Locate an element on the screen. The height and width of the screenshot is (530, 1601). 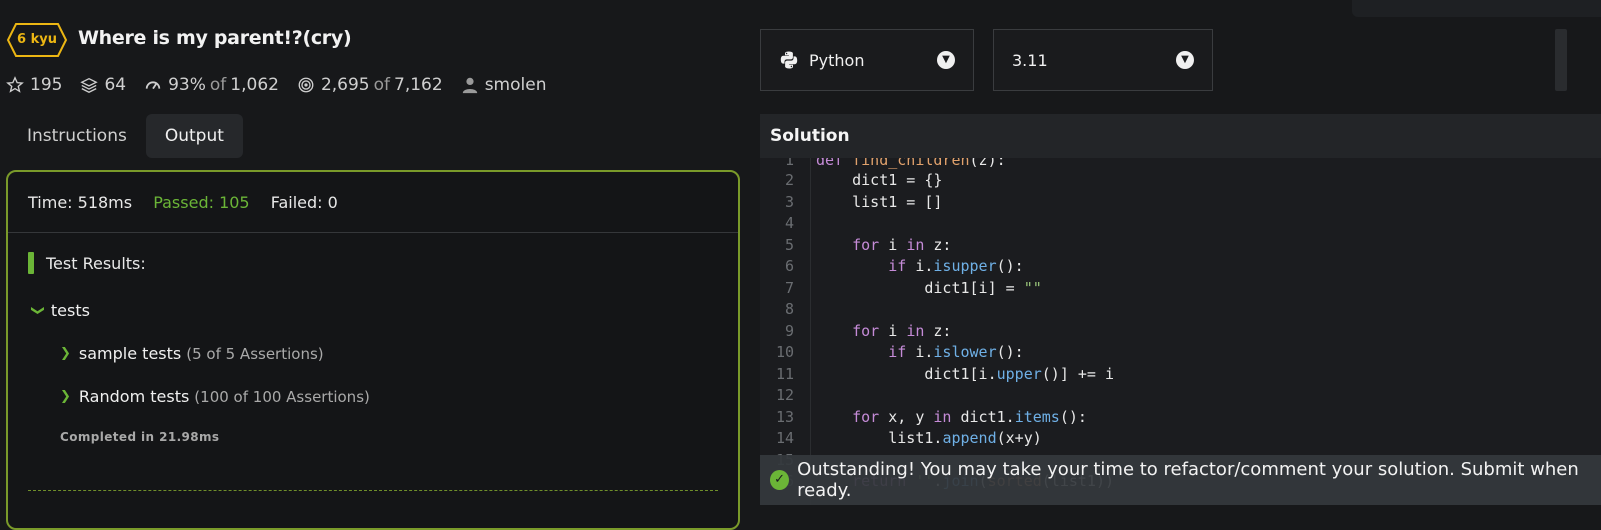
line-number: 7 is located at coordinates (789, 288).